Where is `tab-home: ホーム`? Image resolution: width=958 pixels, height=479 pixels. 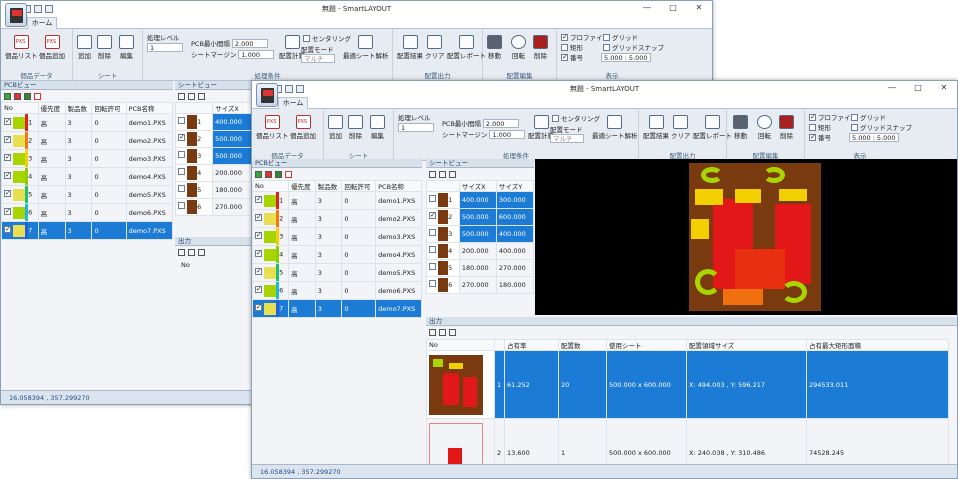 tab-home: ホーム is located at coordinates (42, 23).